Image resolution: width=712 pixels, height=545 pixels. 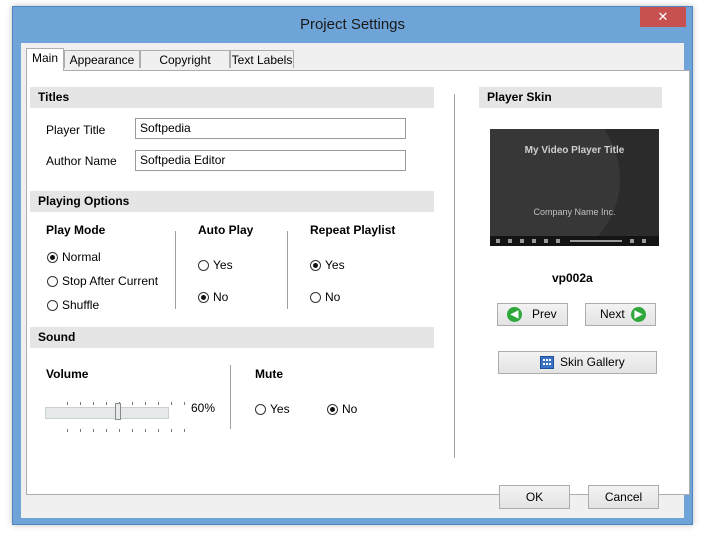 What do you see at coordinates (534, 497) in the screenshot?
I see `ok-button: OK` at bounding box center [534, 497].